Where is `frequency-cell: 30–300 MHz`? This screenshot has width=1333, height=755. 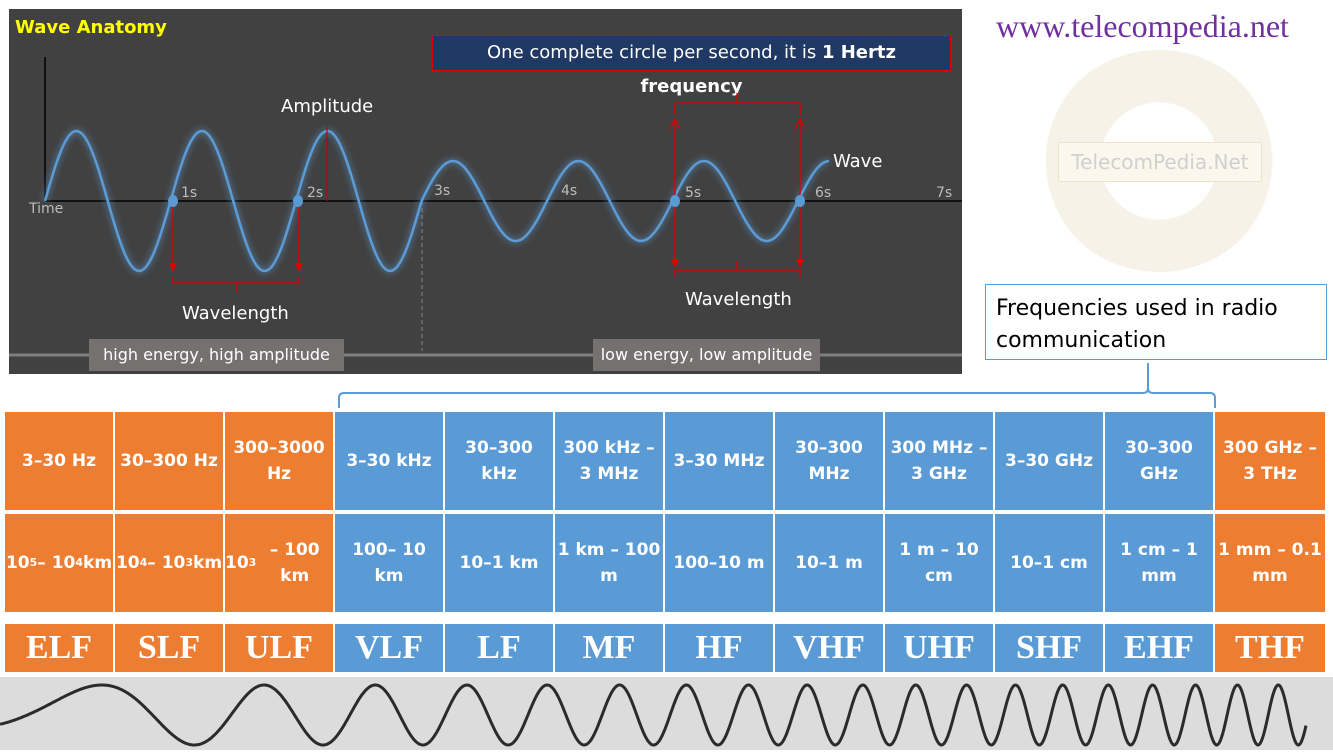
frequency-cell: 30–300 MHz is located at coordinates (830, 461).